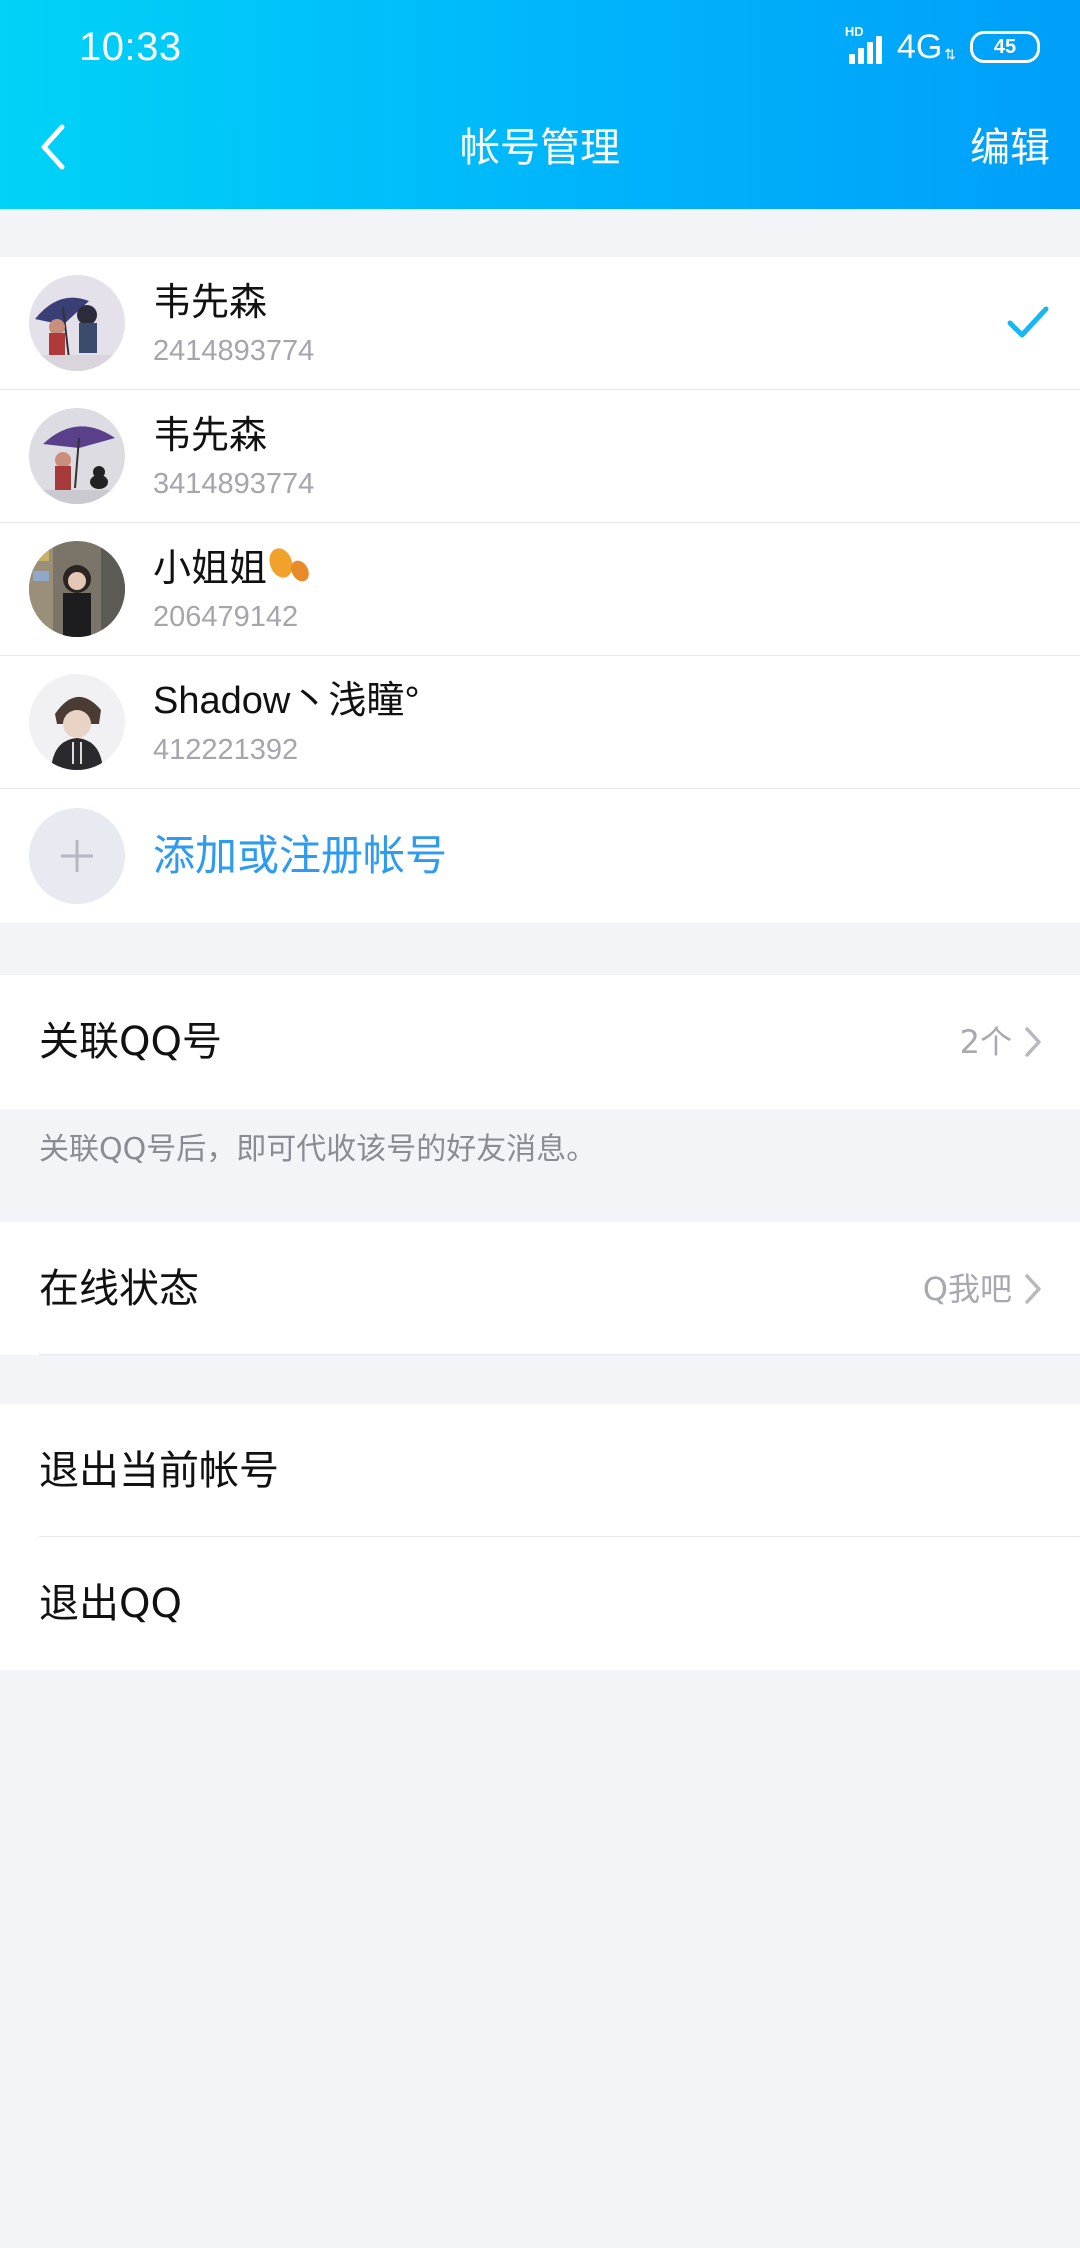  I want to click on add-account-label: 添加或注册帐号, so click(300, 855).